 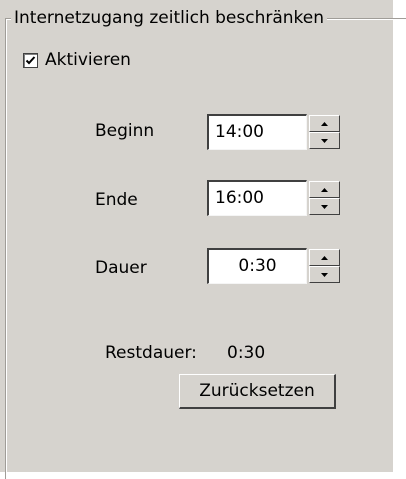 I want to click on beginn-spin-down, so click(x=324, y=140).